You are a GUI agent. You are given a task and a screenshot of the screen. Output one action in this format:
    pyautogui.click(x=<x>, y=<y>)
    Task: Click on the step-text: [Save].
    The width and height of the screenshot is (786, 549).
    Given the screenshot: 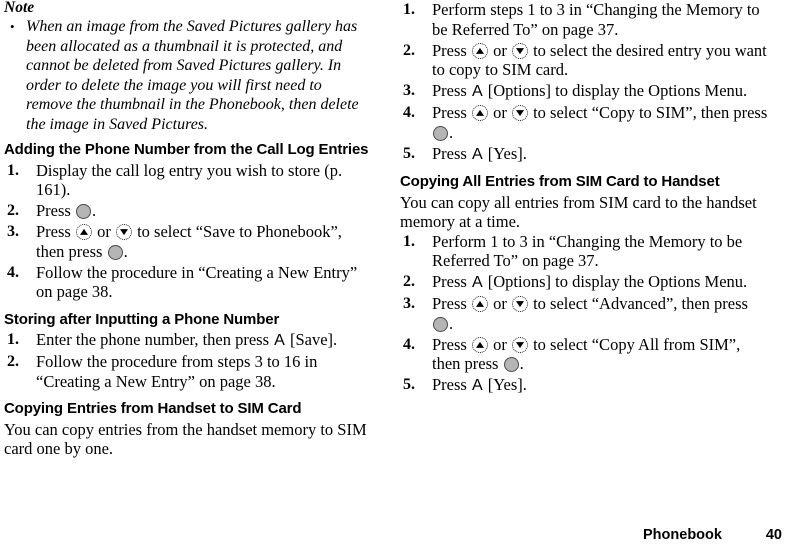 What is the action you would take?
    pyautogui.click(x=311, y=339)
    